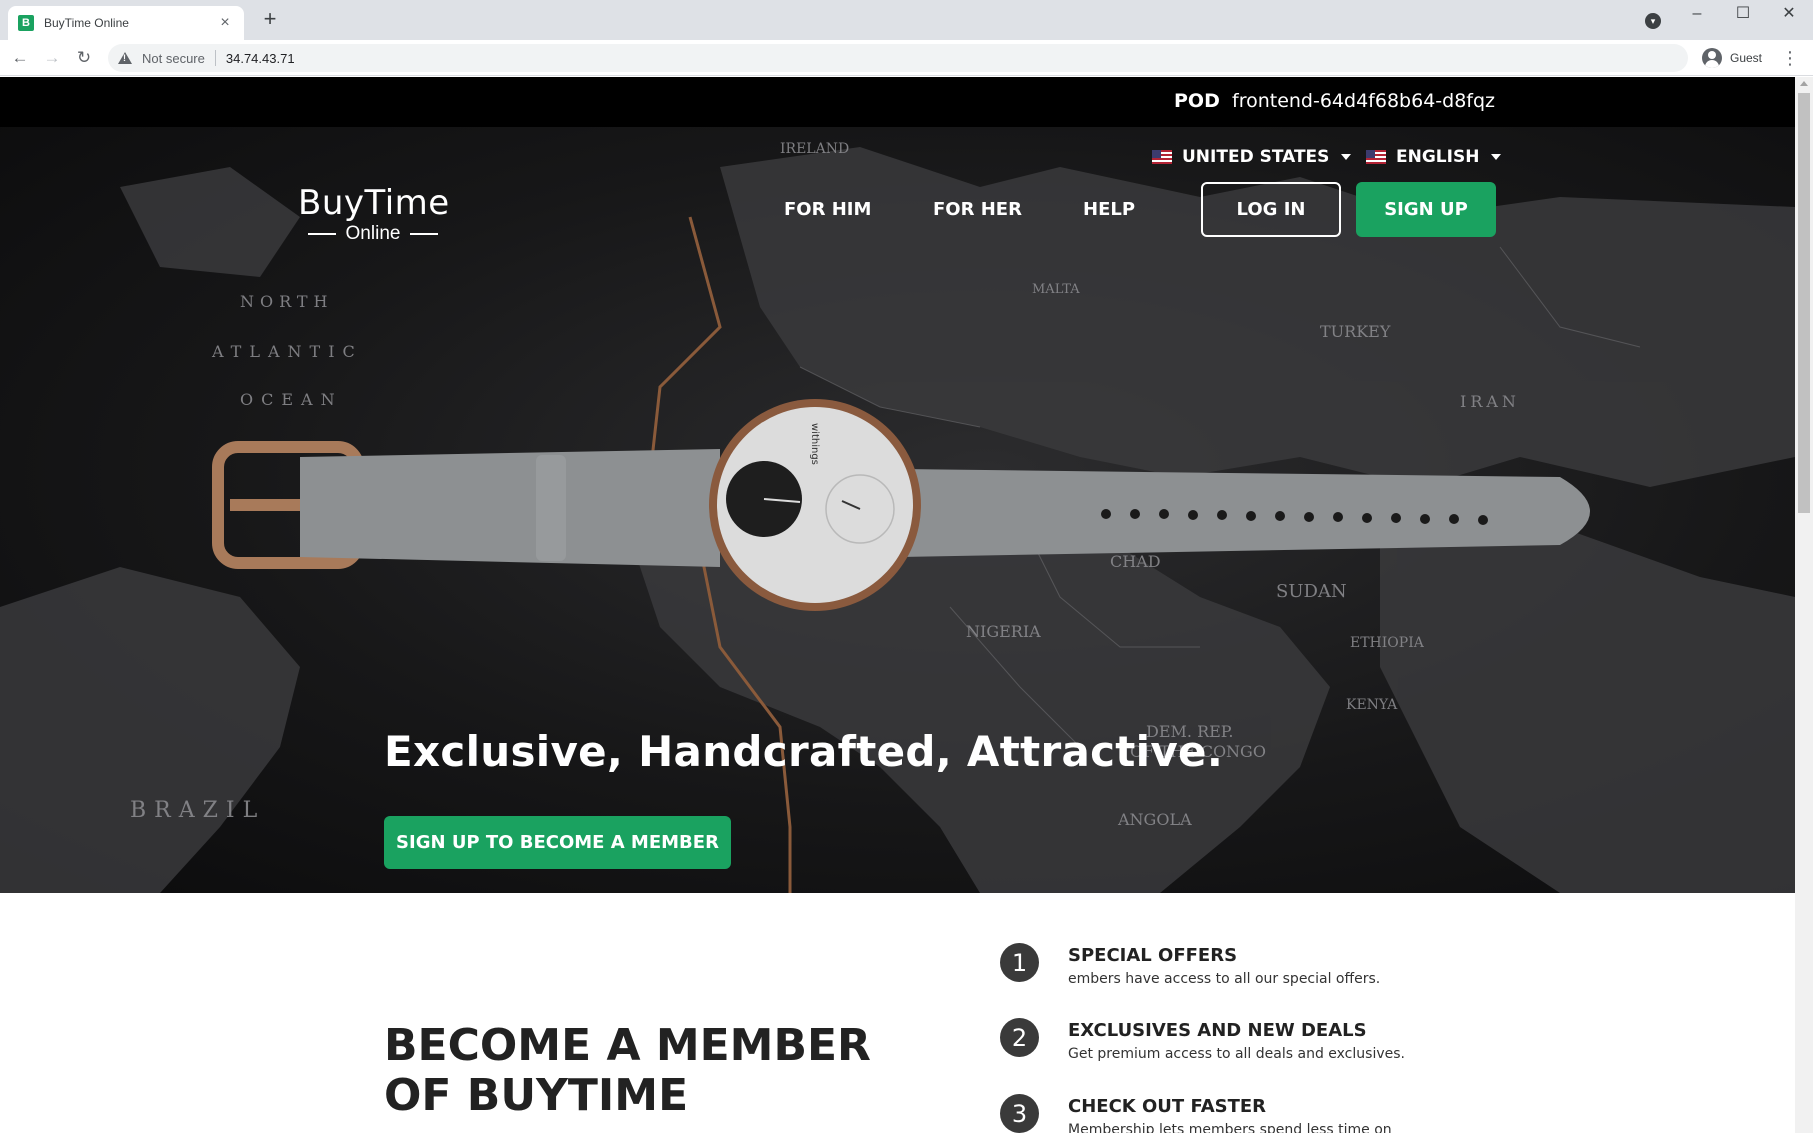 Image resolution: width=1813 pixels, height=1133 pixels. Describe the element at coordinates (287, 301) in the screenshot. I see `svg-text: NORTH` at that location.